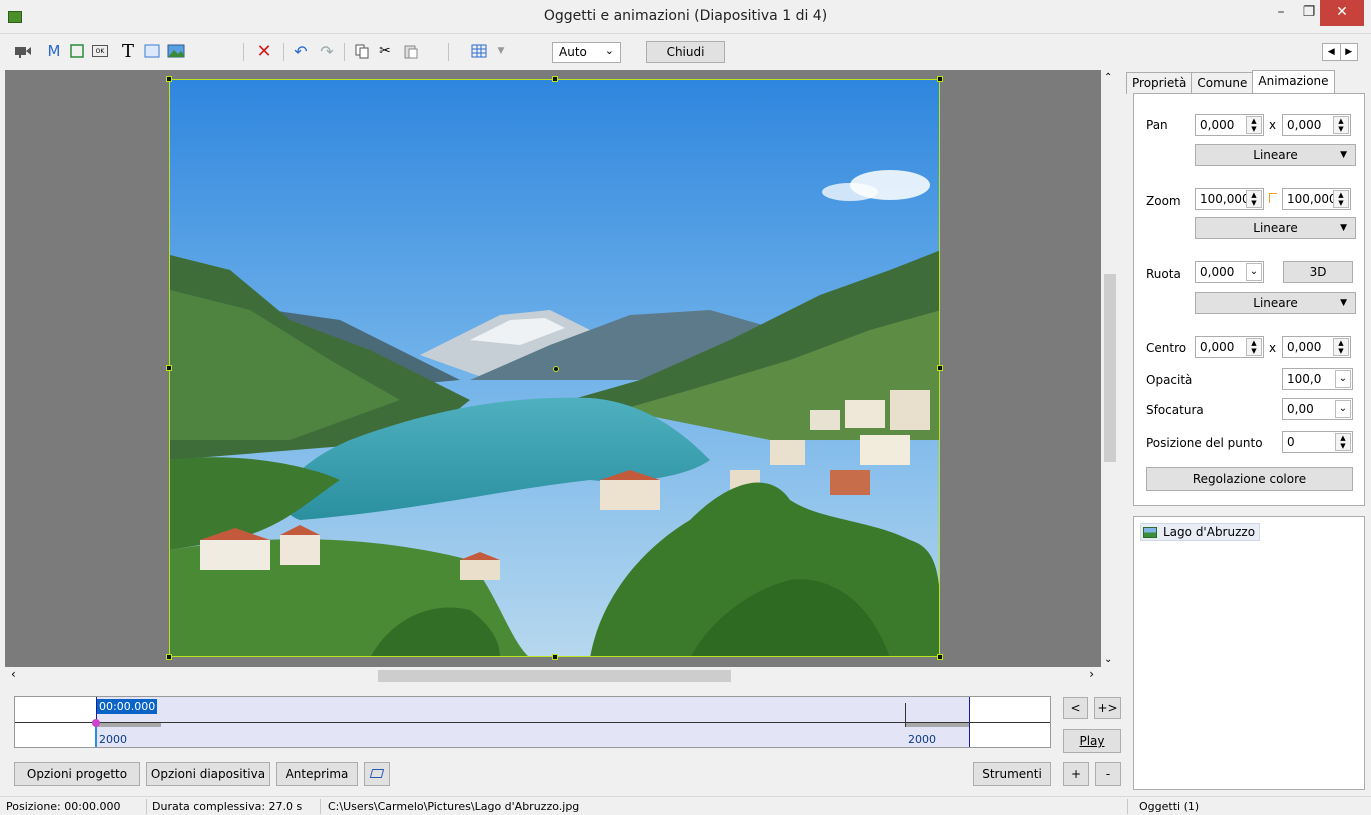  Describe the element at coordinates (1273, 198) in the screenshot. I see `link-ratio-icon` at that location.